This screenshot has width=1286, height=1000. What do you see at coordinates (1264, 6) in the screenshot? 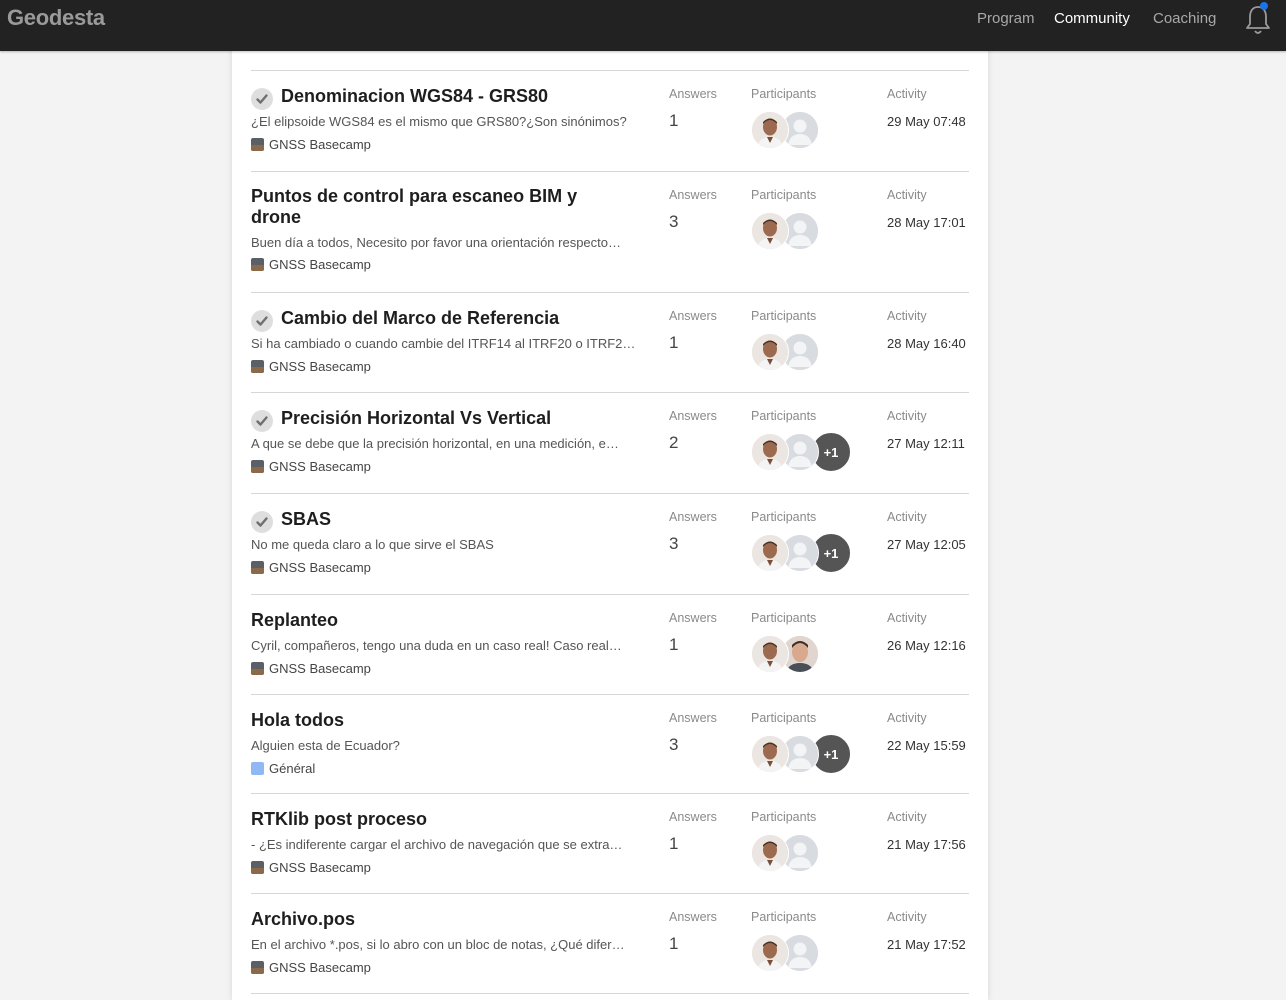
I see `notification-badge` at bounding box center [1264, 6].